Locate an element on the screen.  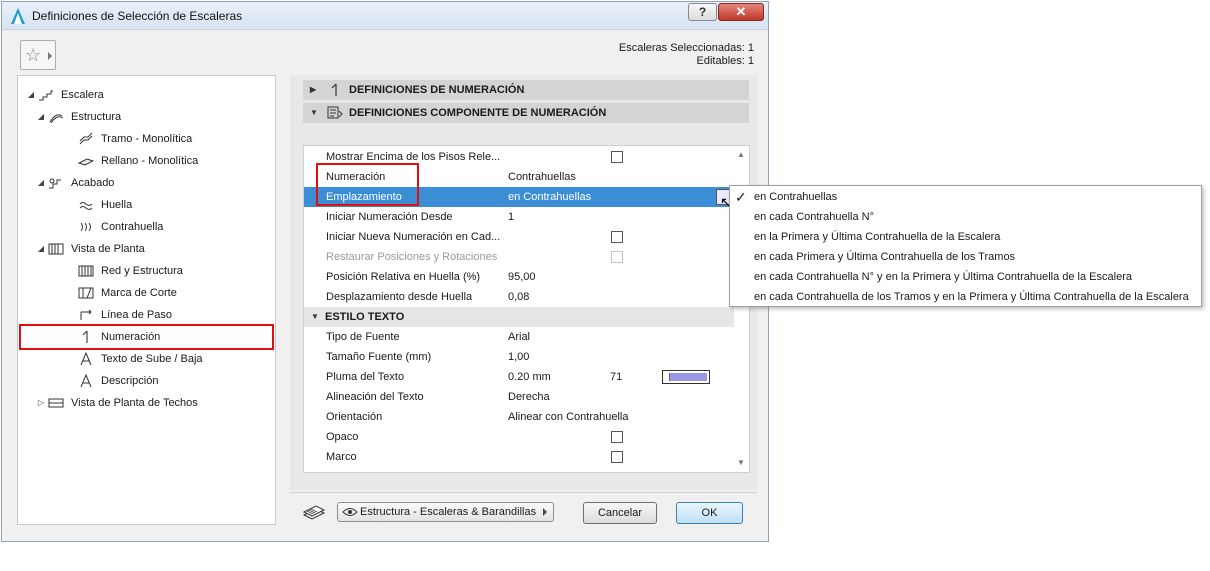
pen-number: 71 is located at coordinates (630, 377).